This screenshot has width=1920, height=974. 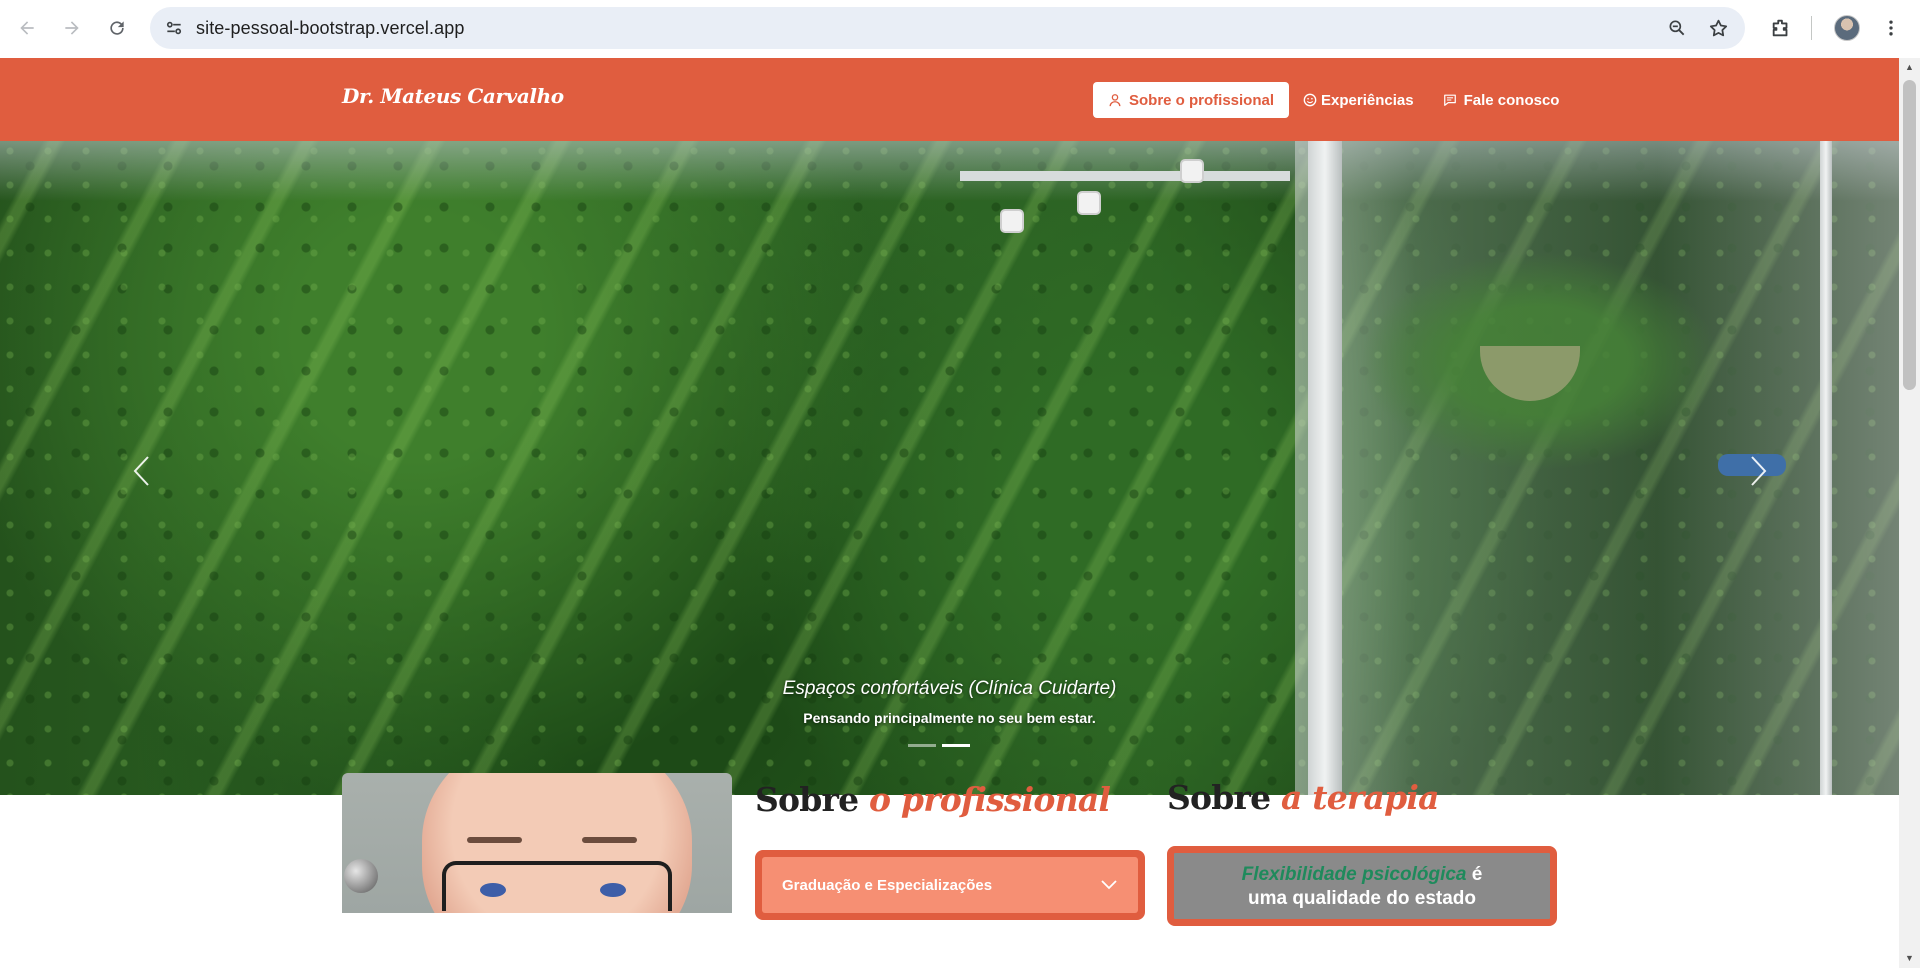 I want to click on carousel-indicators, so click(x=939, y=745).